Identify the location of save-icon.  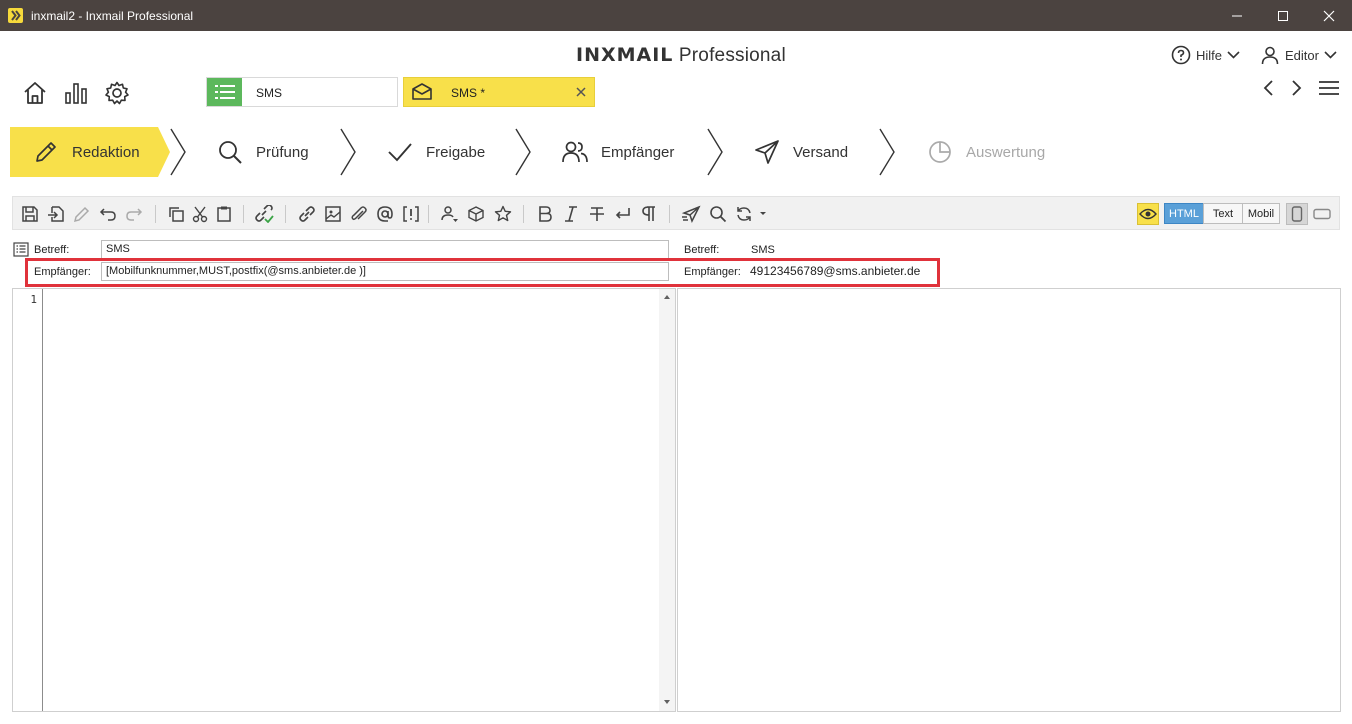
(30, 214).